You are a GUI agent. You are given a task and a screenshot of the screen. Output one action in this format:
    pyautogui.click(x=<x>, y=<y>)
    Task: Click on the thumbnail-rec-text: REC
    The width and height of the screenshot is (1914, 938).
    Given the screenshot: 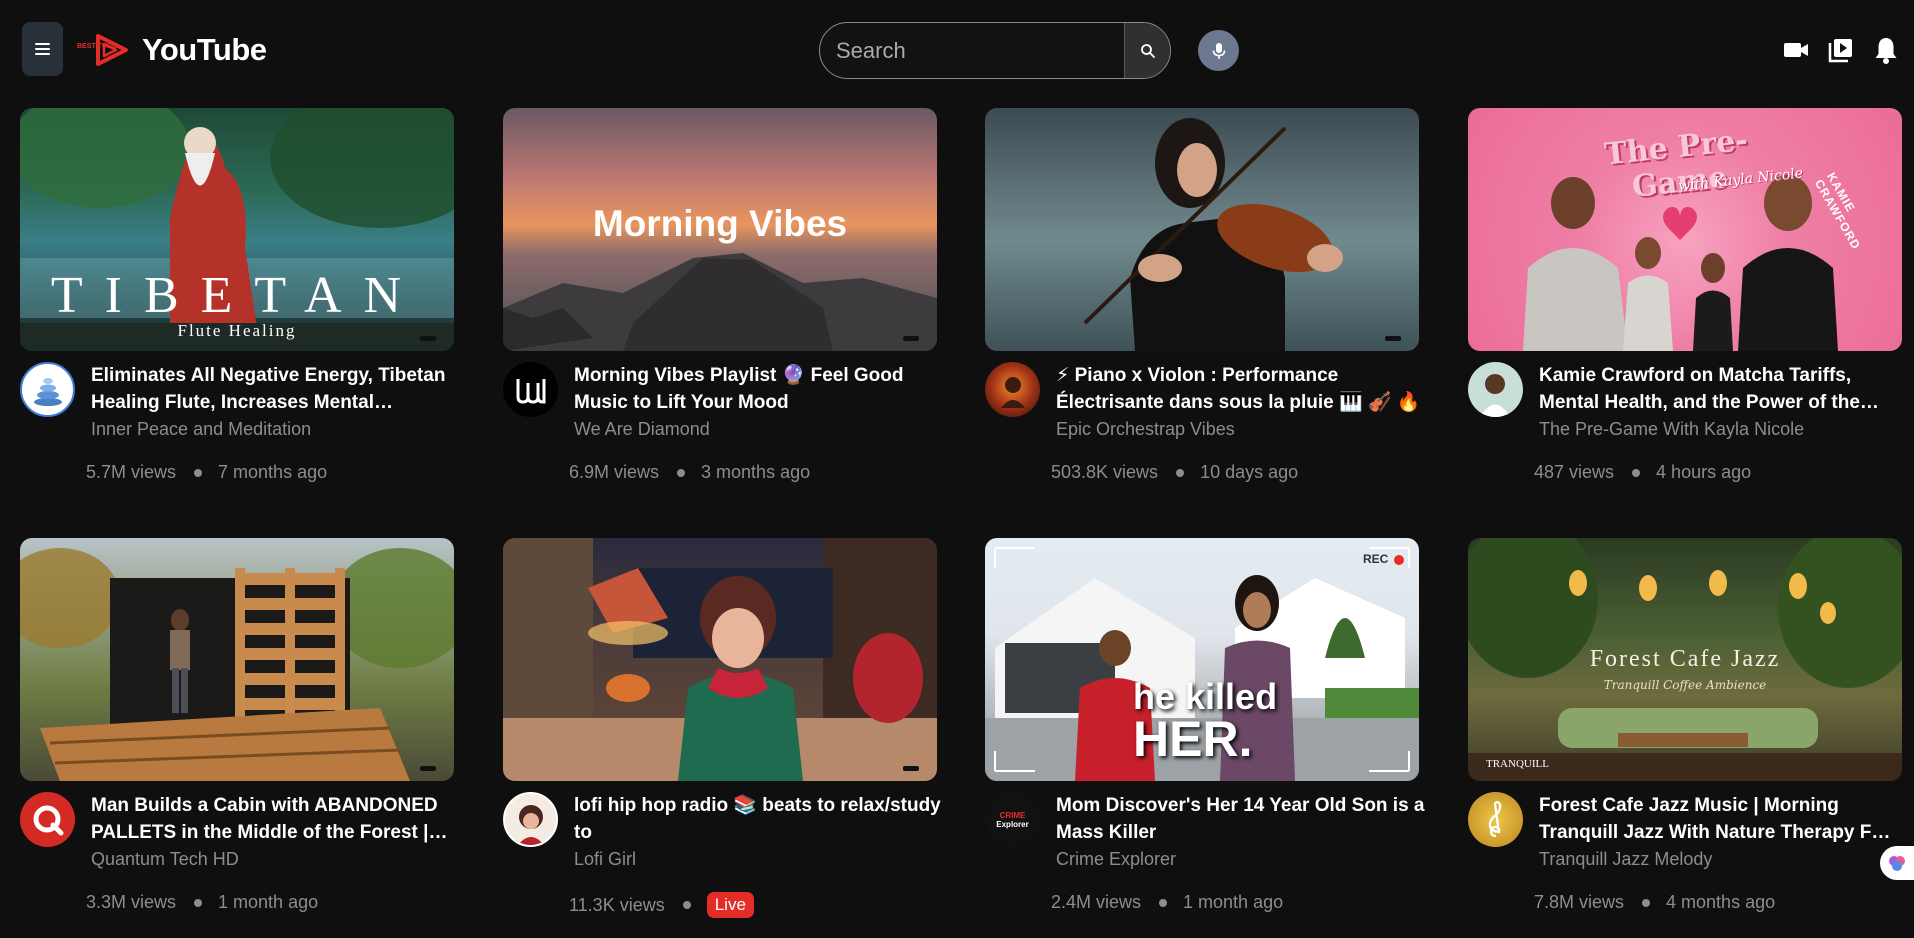 What is the action you would take?
    pyautogui.click(x=1376, y=559)
    